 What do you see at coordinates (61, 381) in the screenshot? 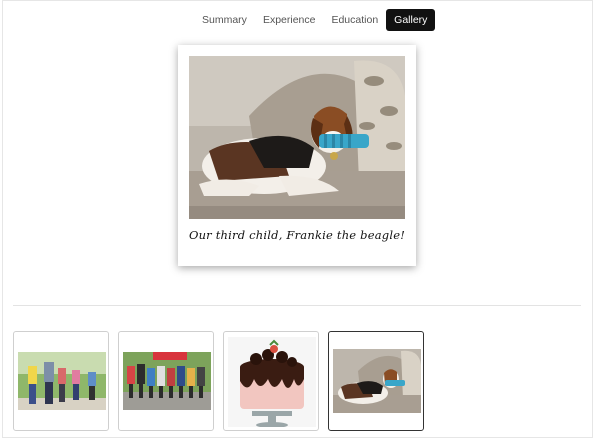
I see `thumbnail-walkers` at bounding box center [61, 381].